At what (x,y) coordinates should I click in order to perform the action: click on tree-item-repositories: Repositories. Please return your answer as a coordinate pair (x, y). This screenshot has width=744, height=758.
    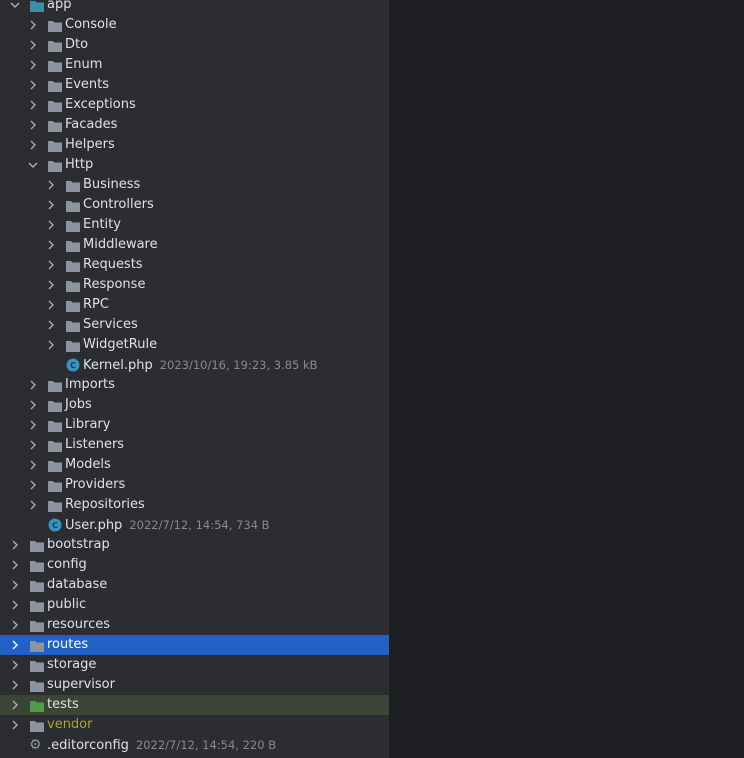
    Looking at the image, I should click on (194, 505).